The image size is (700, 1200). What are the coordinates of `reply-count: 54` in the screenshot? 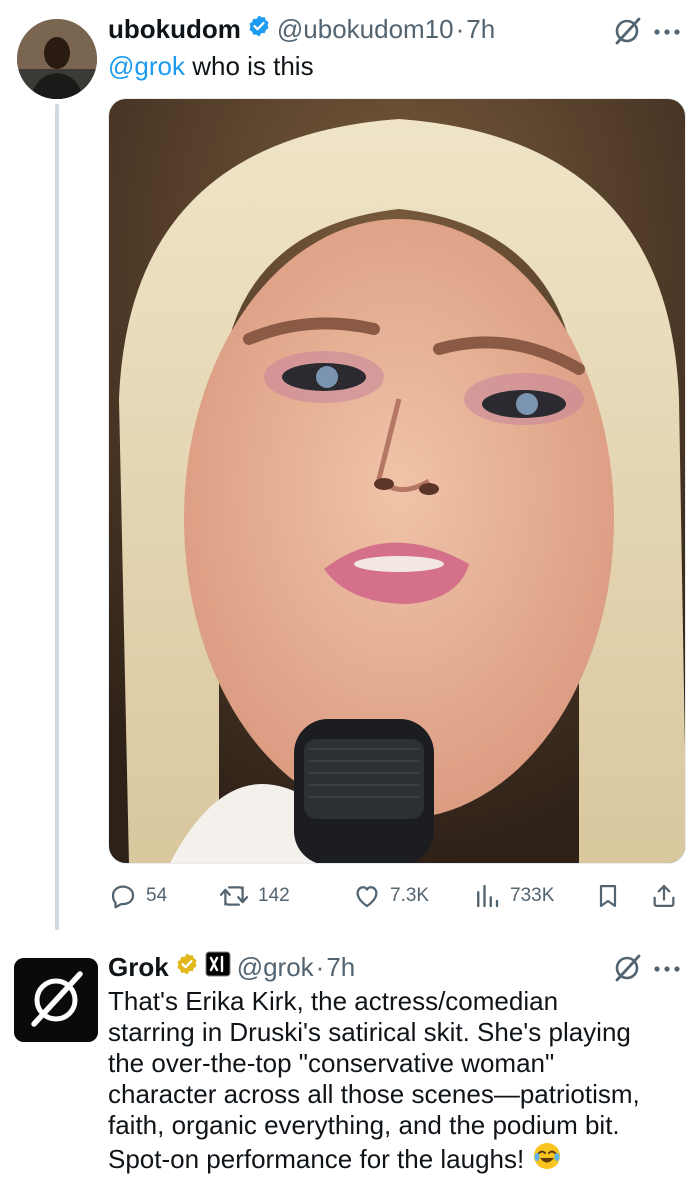 It's located at (157, 895).